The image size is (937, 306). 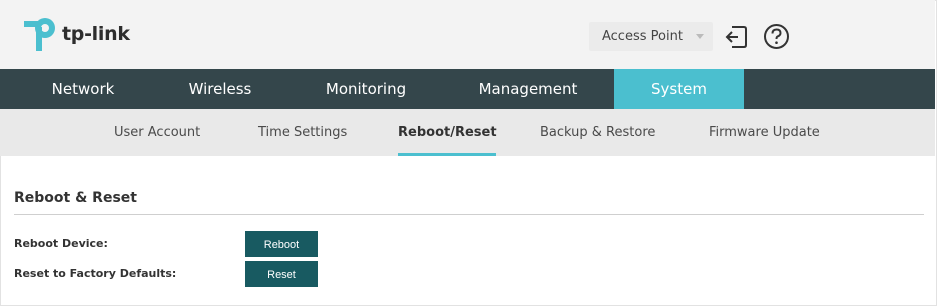 What do you see at coordinates (75, 198) in the screenshot?
I see `section-title: Reboot & Reset` at bounding box center [75, 198].